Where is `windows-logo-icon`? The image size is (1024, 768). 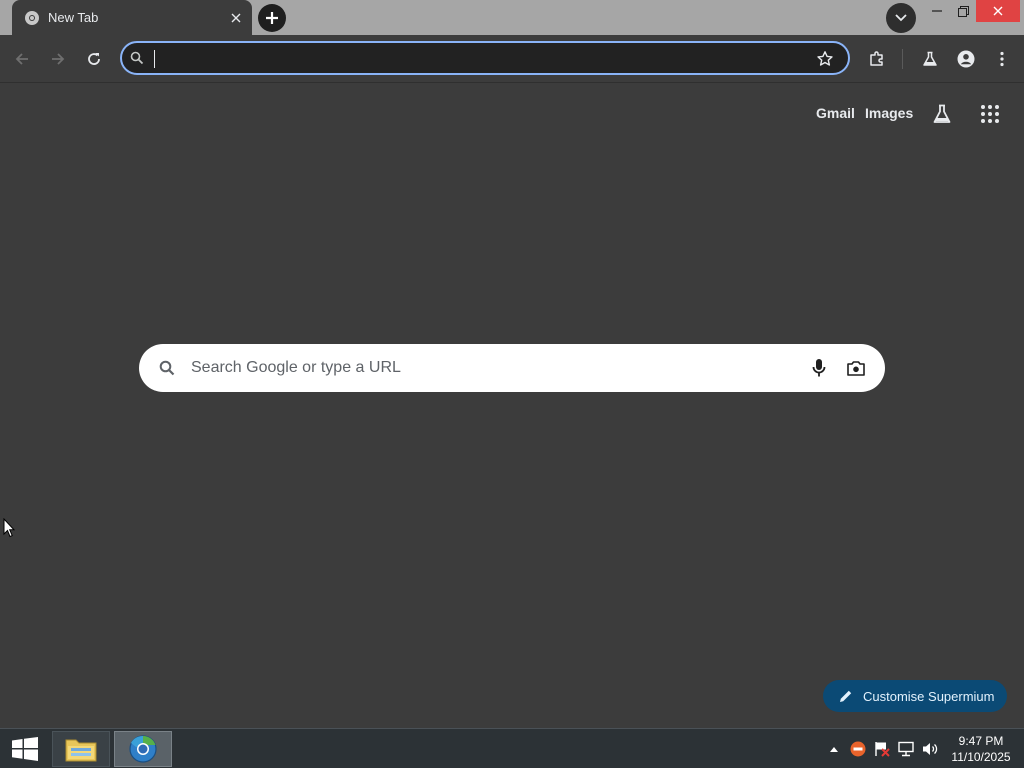 windows-logo-icon is located at coordinates (25, 749).